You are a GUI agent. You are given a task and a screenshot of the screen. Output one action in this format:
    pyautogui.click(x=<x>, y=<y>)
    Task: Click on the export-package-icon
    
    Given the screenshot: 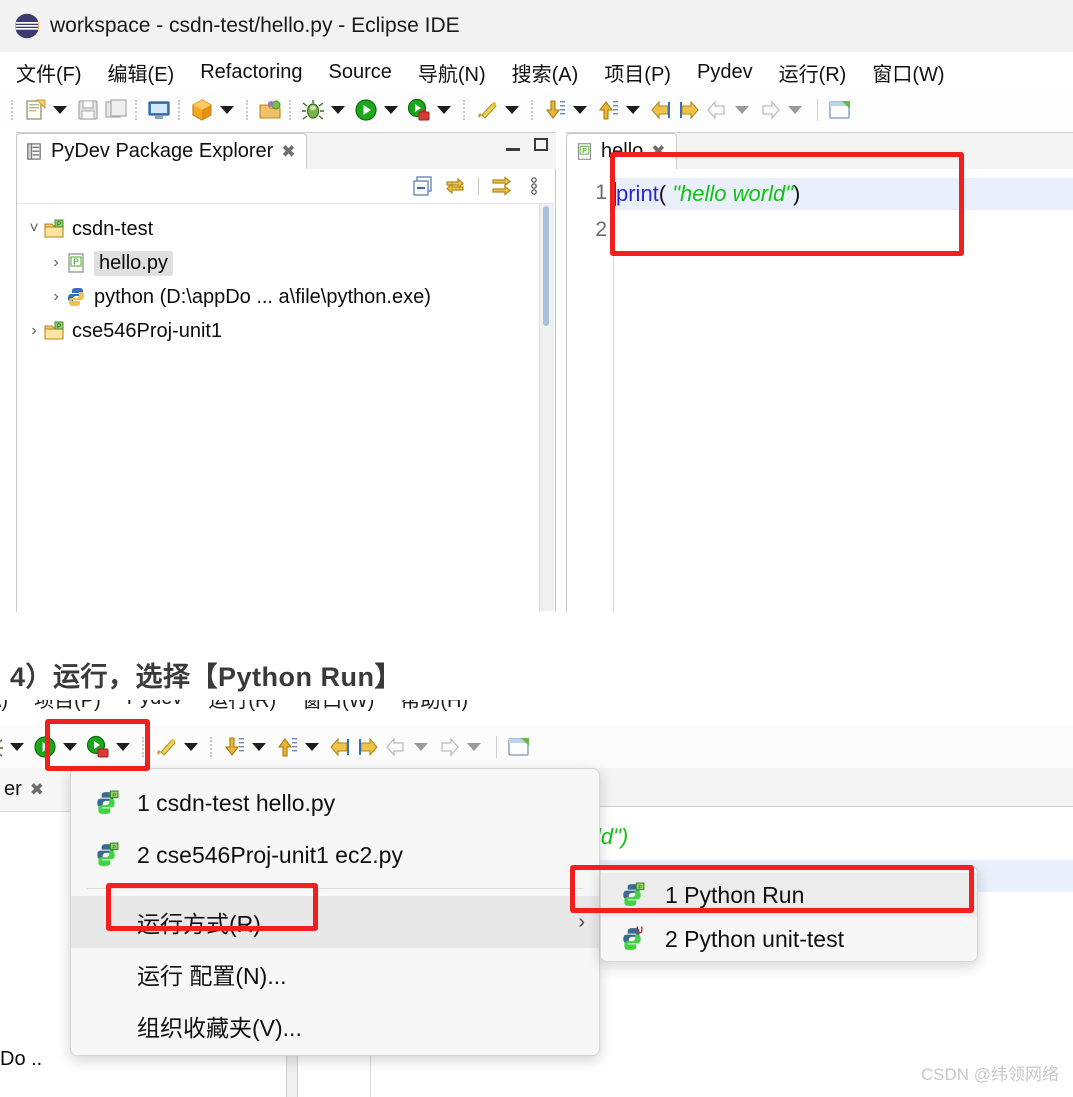 What is the action you would take?
    pyautogui.click(x=202, y=110)
    